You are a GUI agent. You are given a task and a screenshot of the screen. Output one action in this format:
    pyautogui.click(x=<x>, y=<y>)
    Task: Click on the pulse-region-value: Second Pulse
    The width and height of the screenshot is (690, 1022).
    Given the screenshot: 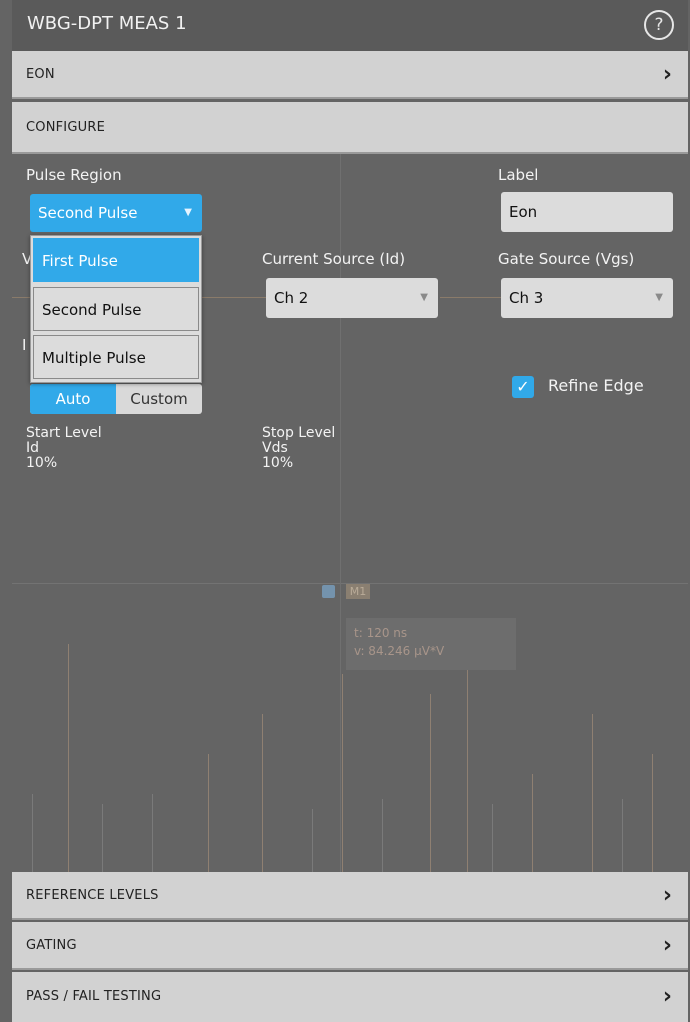 What is the action you would take?
    pyautogui.click(x=88, y=213)
    